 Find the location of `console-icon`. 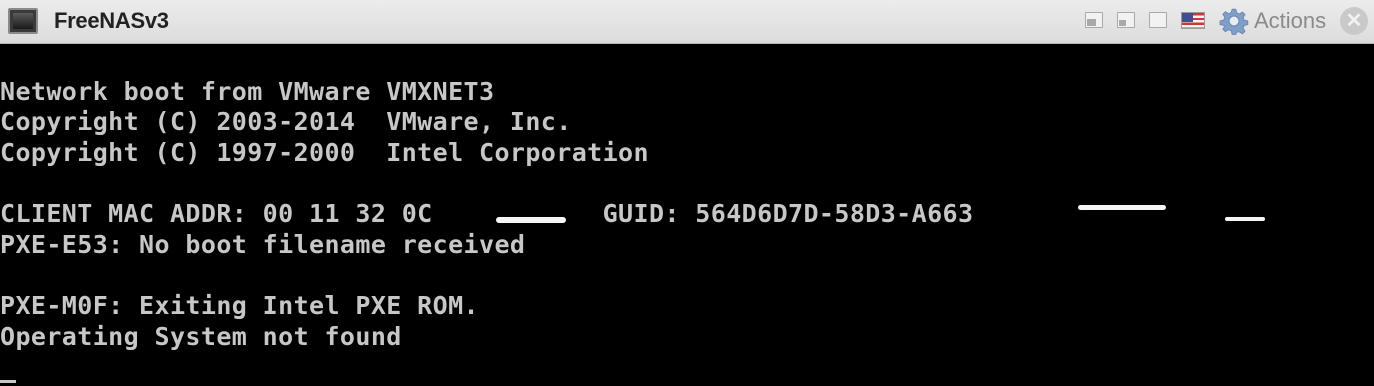

console-icon is located at coordinates (23, 21).